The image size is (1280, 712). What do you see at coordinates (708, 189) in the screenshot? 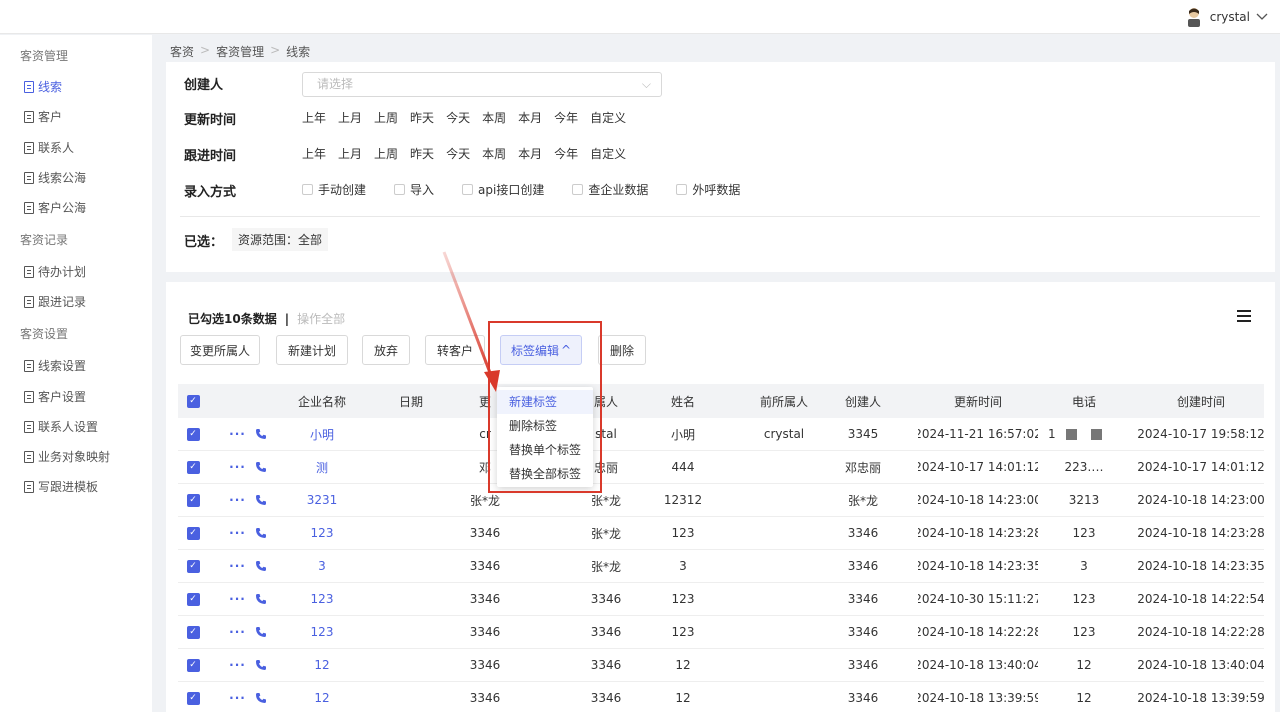
I see `entry-checkbox: 外呼数据` at bounding box center [708, 189].